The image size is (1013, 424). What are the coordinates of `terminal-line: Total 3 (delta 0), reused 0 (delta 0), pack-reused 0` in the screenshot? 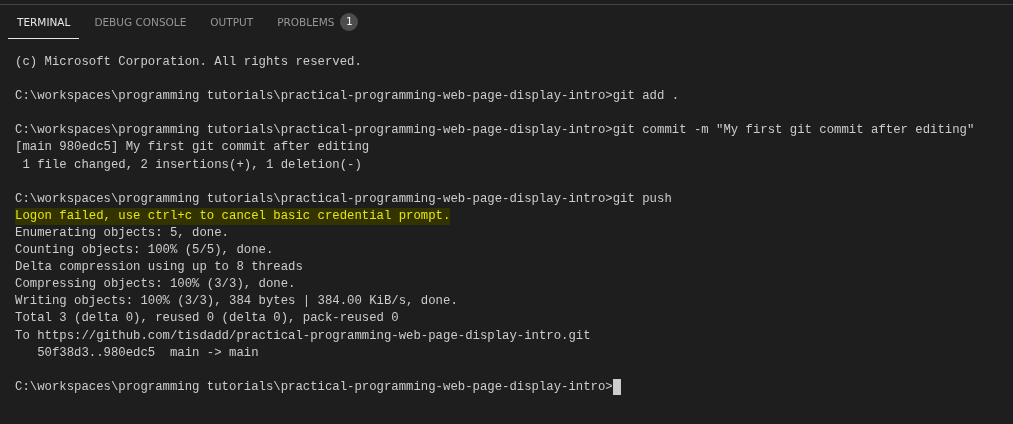 It's located at (207, 319).